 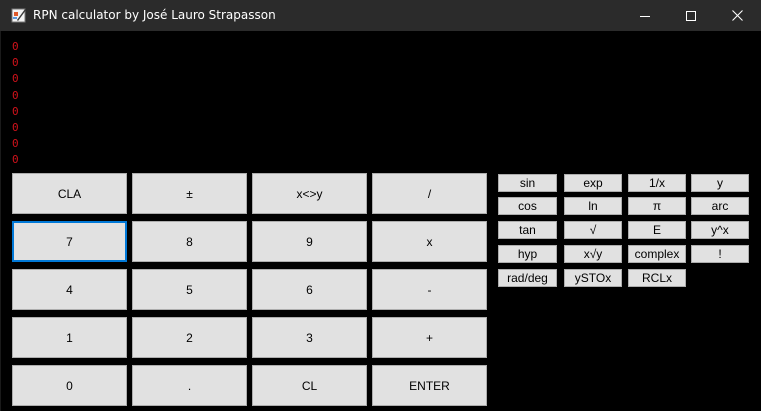 What do you see at coordinates (593, 278) in the screenshot?
I see `store-button: ySTOx` at bounding box center [593, 278].